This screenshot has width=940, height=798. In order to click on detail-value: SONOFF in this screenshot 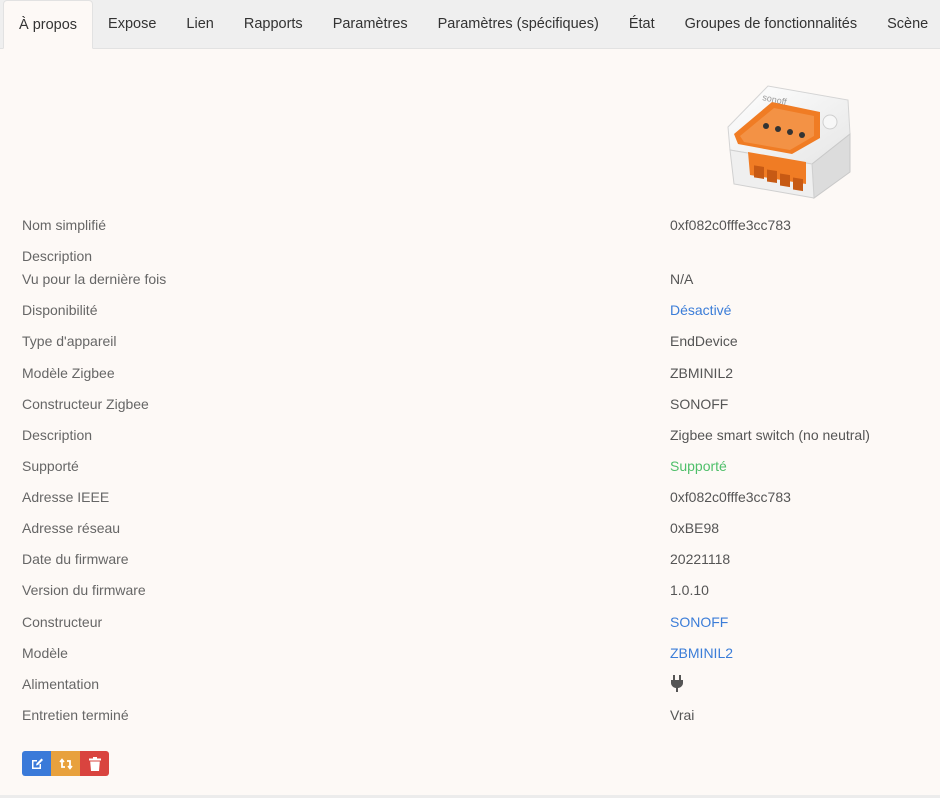, I will do `click(699, 404)`.